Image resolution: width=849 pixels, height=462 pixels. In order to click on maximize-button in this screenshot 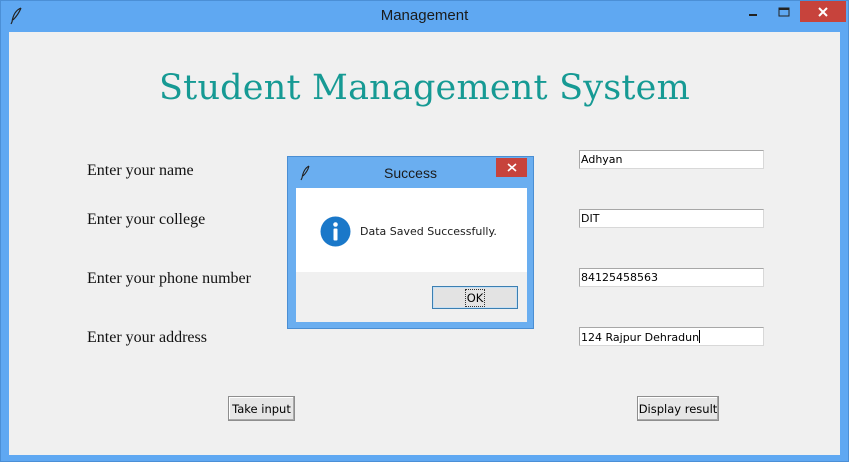, I will do `click(784, 11)`.